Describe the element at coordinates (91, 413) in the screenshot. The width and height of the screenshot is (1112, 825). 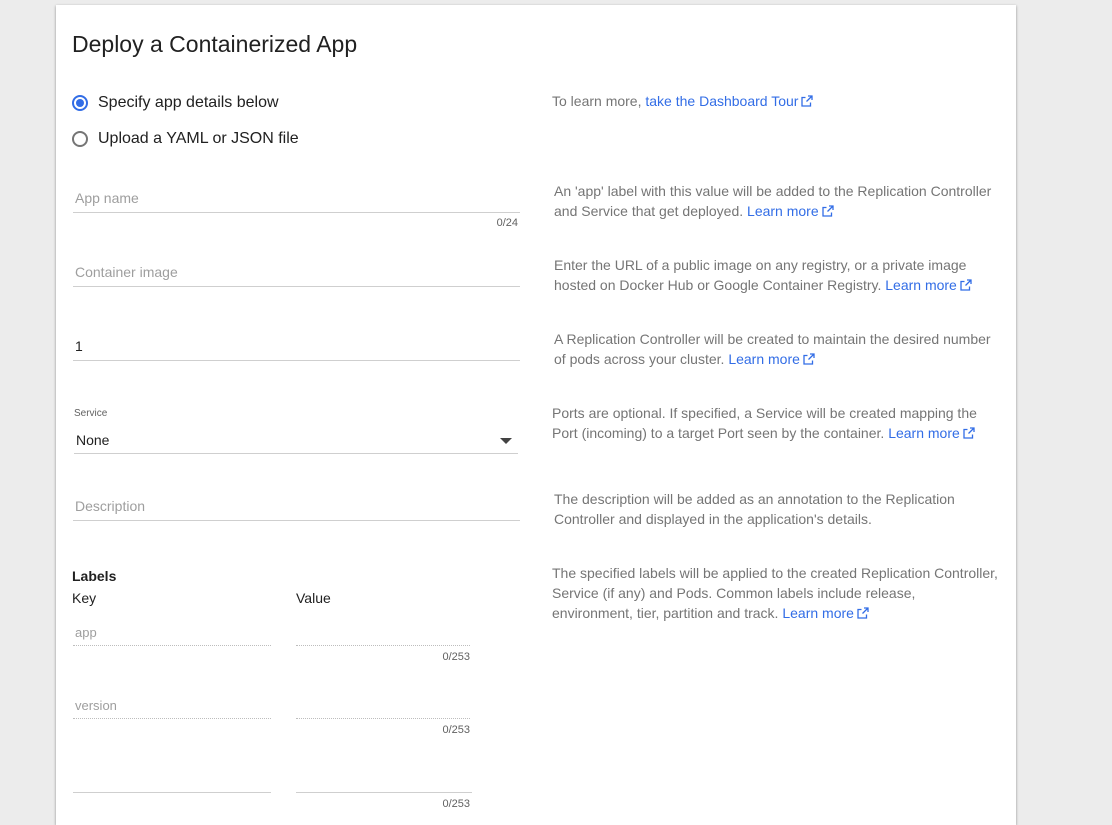
I see `service-label: Service` at that location.